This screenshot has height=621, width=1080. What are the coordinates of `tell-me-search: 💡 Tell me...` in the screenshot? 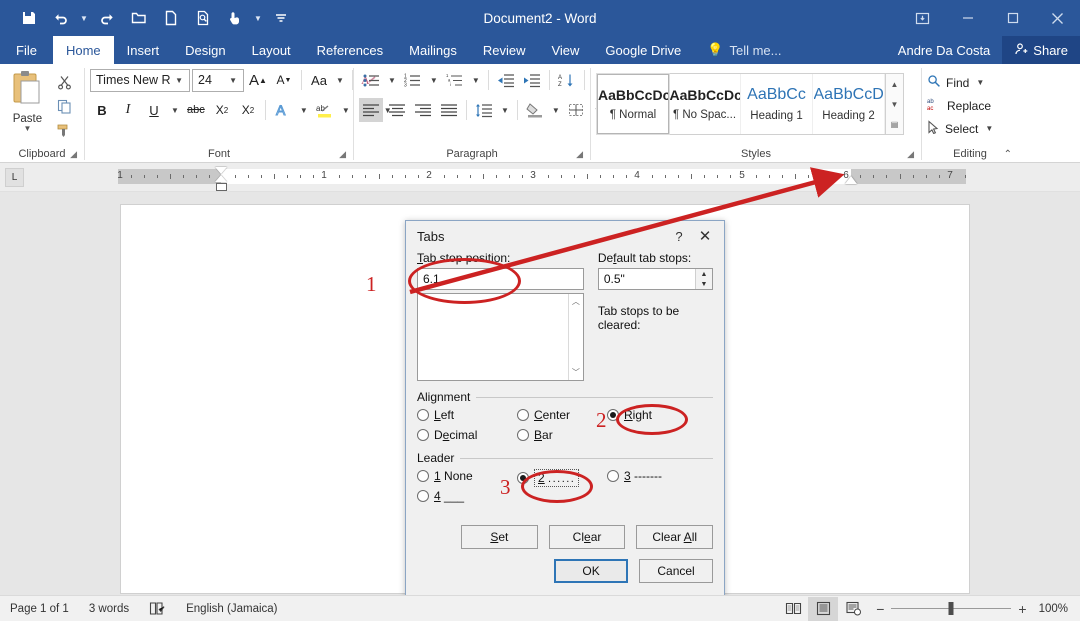 It's located at (744, 50).